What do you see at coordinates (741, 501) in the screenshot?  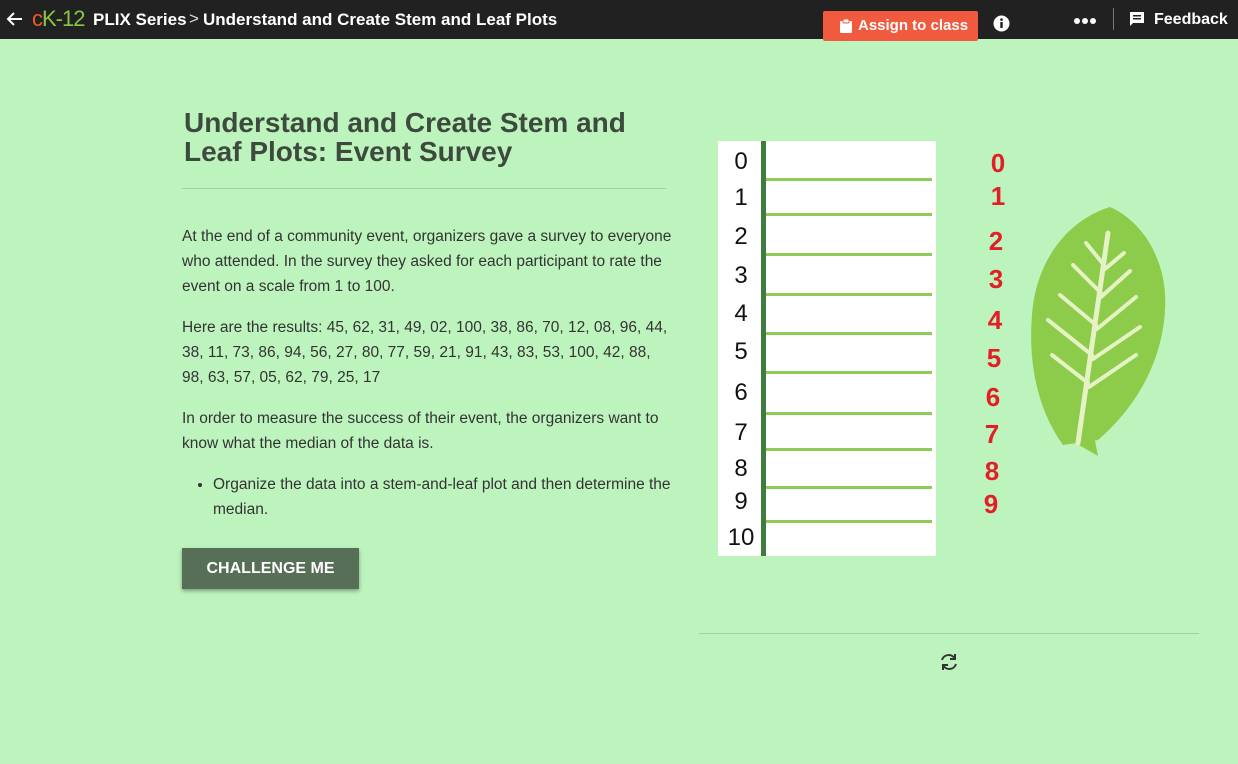 I see `stem-label: 9` at bounding box center [741, 501].